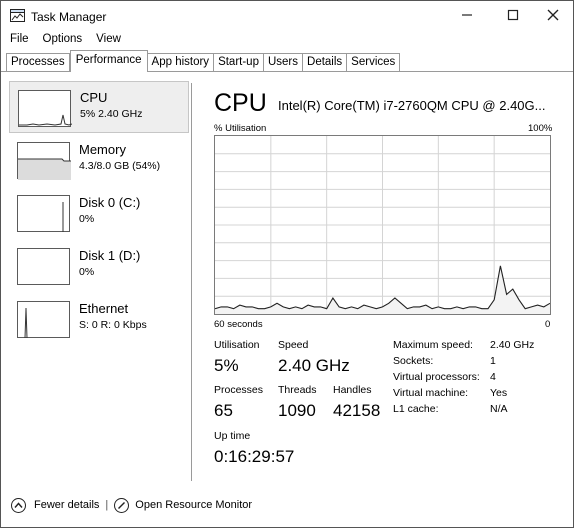  What do you see at coordinates (111, 114) in the screenshot?
I see `sidebar-item-value: 5% 2.40 GHz` at bounding box center [111, 114].